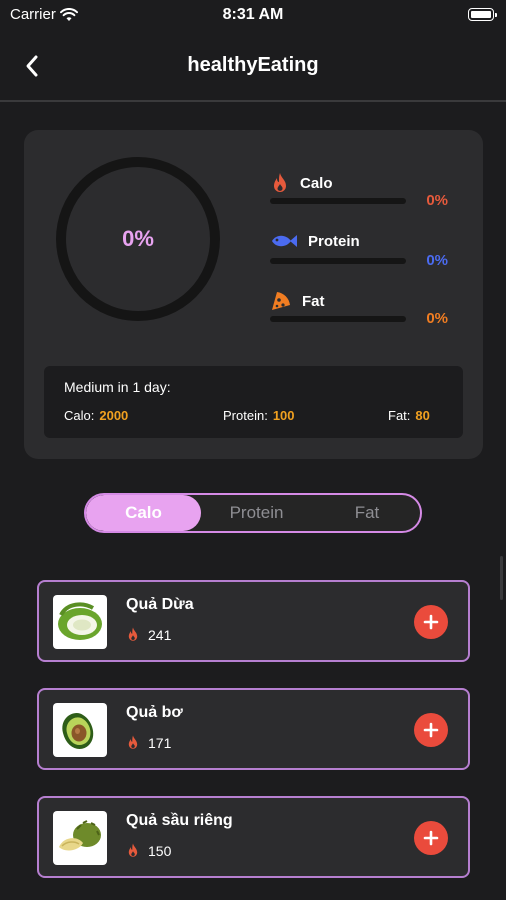 The height and width of the screenshot is (900, 506). What do you see at coordinates (365, 313) in the screenshot?
I see `macro-fat: Fat 0%` at bounding box center [365, 313].